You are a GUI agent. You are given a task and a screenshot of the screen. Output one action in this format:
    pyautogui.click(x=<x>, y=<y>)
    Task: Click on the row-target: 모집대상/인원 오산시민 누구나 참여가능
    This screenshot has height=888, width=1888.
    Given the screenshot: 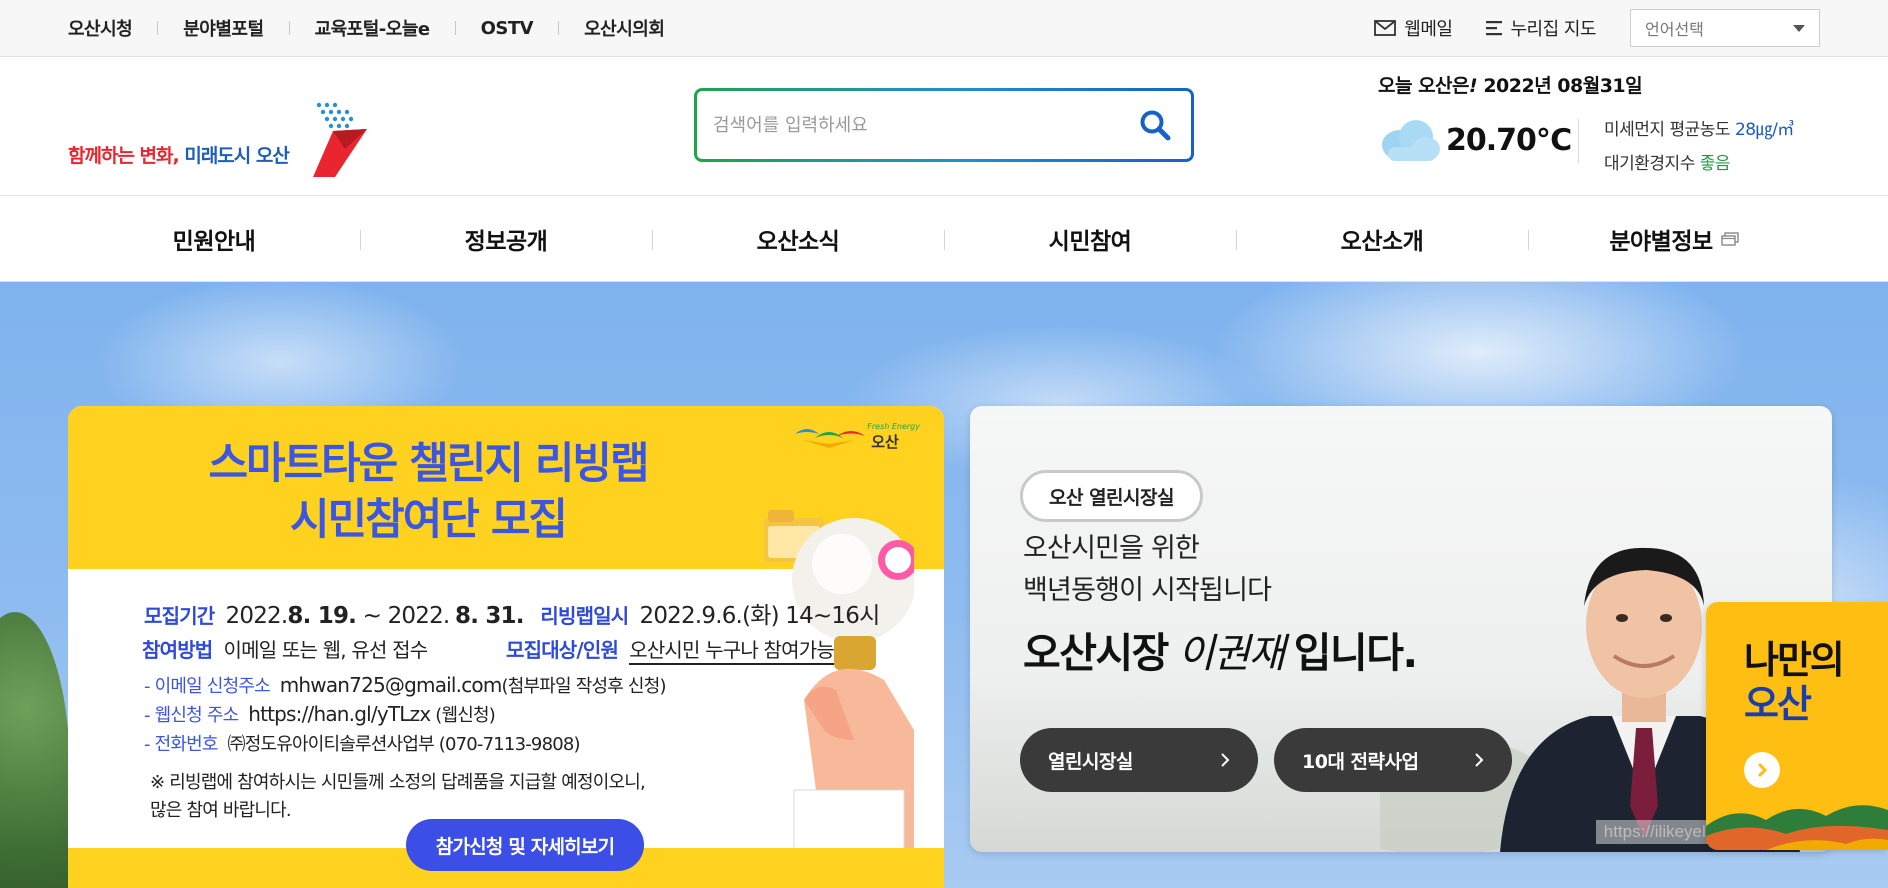 What is the action you would take?
    pyautogui.click(x=670, y=649)
    